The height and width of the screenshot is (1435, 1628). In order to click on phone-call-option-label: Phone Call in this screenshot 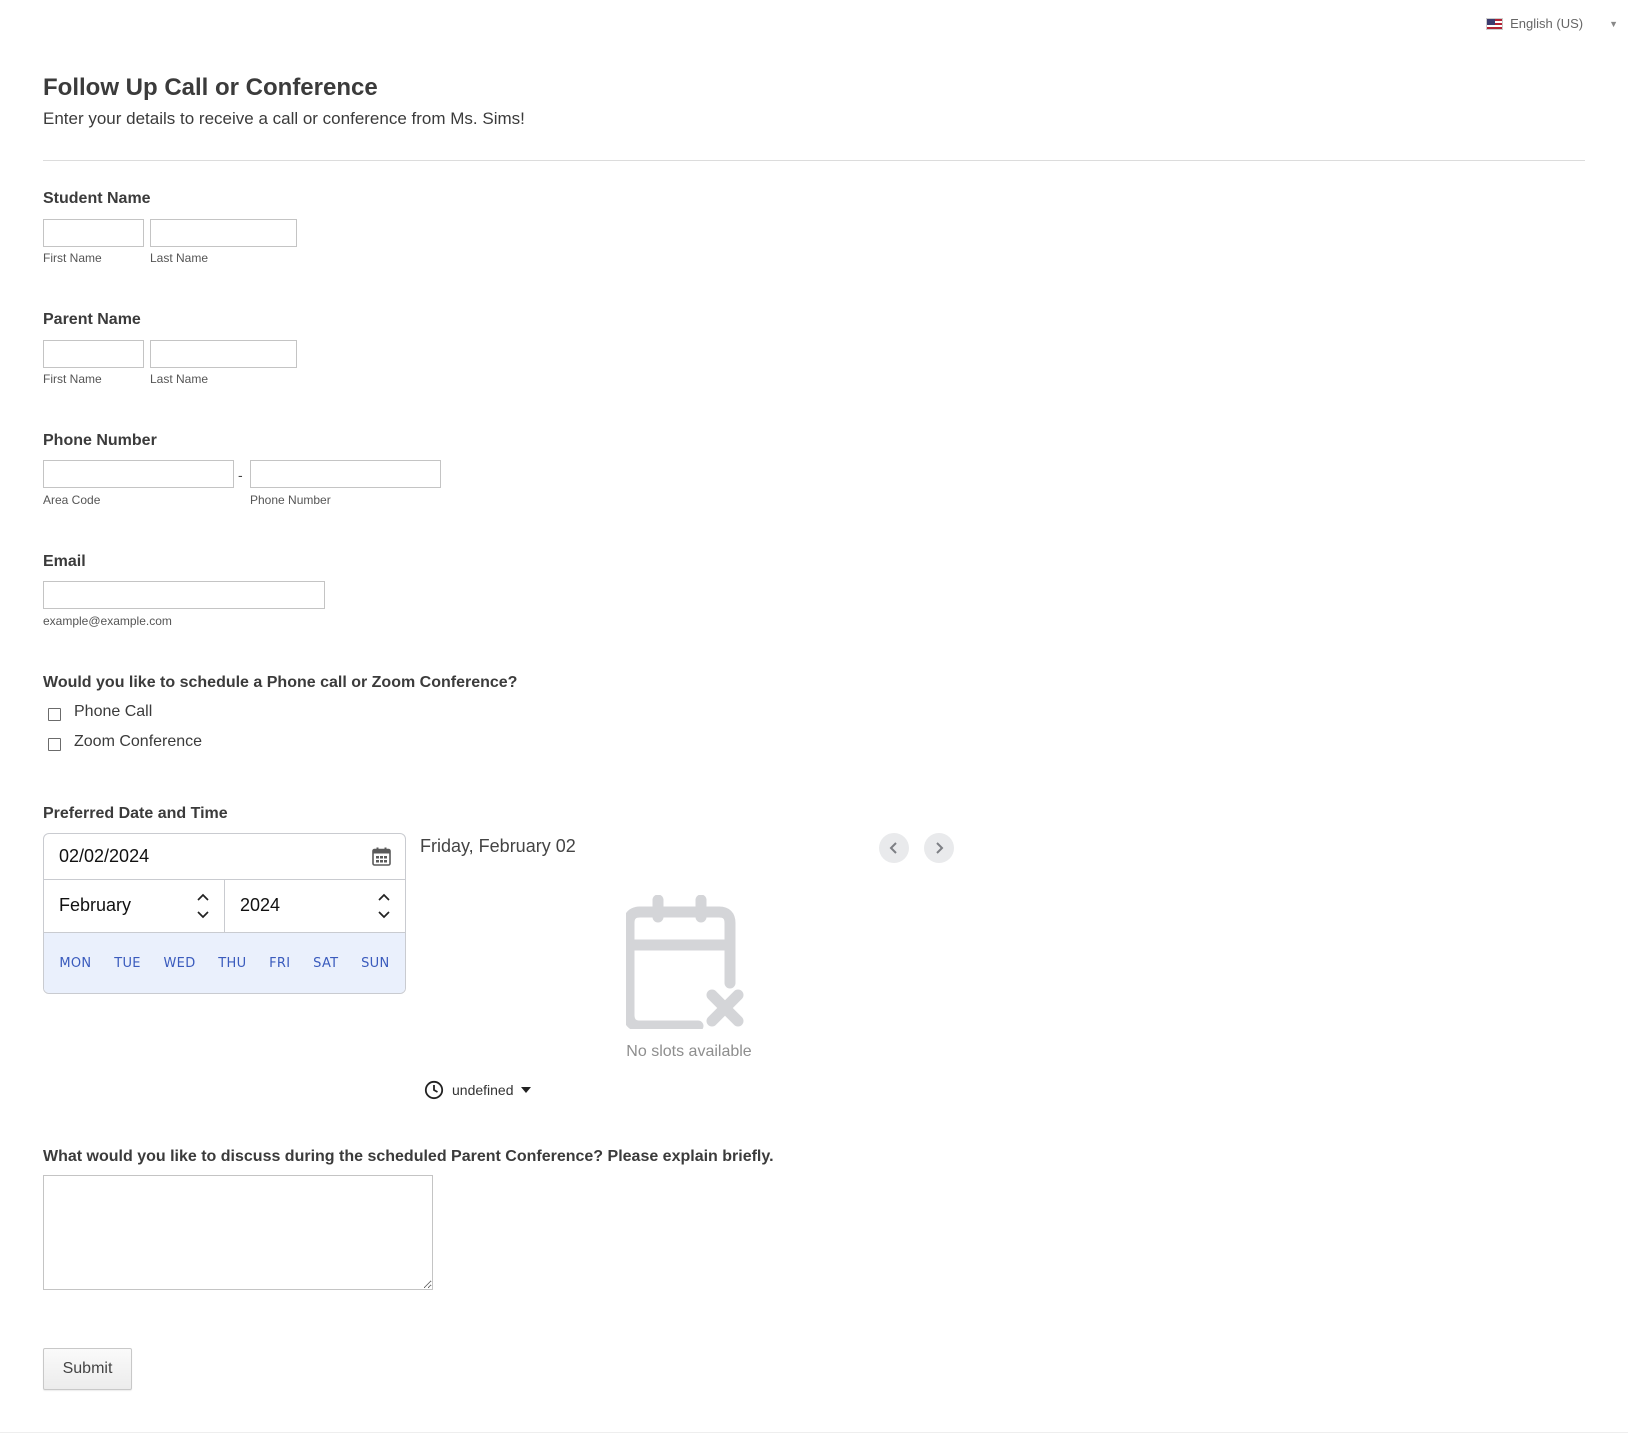, I will do `click(113, 712)`.